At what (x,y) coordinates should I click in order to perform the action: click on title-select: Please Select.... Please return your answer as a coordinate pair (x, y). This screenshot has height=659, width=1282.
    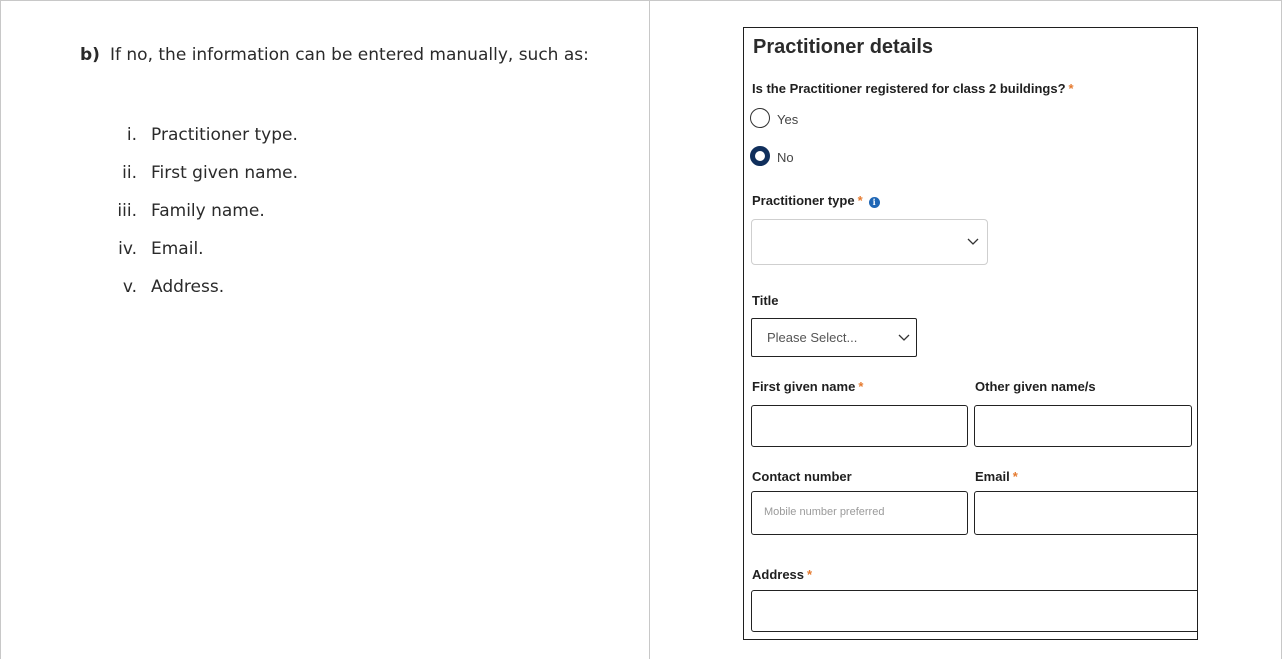
    Looking at the image, I should click on (834, 337).